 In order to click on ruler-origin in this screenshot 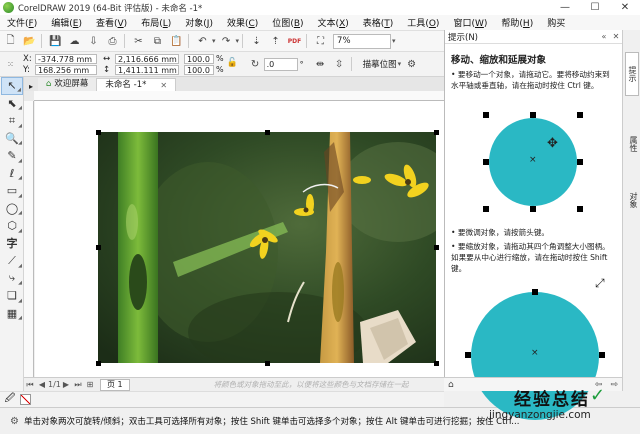, I will do `click(29, 96)`.